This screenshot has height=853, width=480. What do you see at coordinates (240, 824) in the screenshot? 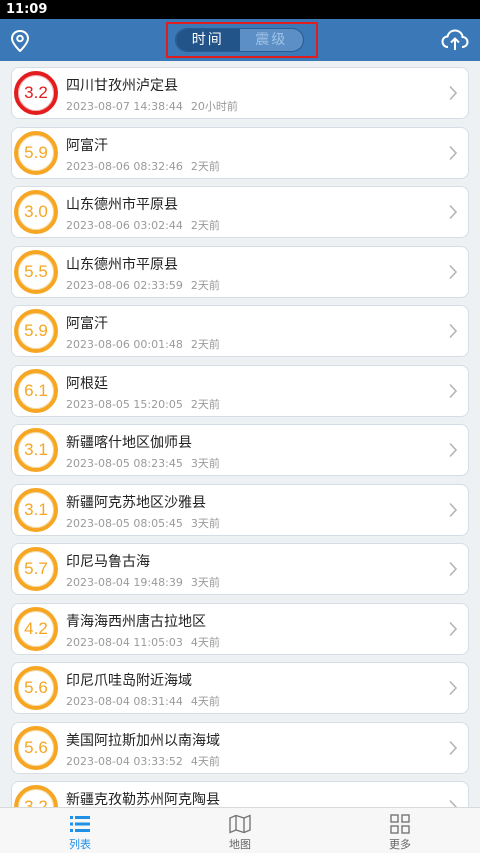
I see `map-icon` at bounding box center [240, 824].